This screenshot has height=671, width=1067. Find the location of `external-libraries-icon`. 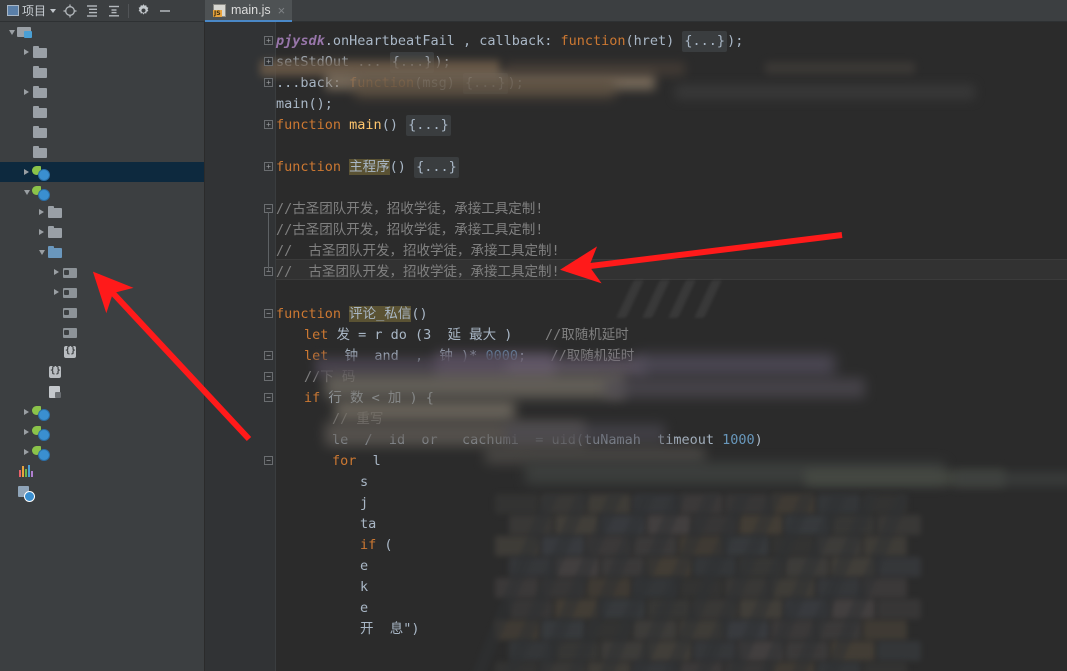

external-libraries-icon is located at coordinates (25, 472).